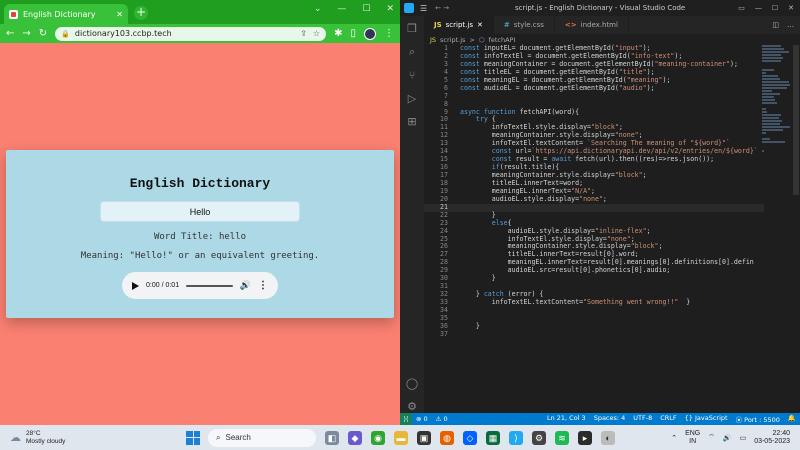 Image resolution: width=800 pixels, height=450 pixels. I want to click on settings-gear-icon: ⚙, so click(412, 406).